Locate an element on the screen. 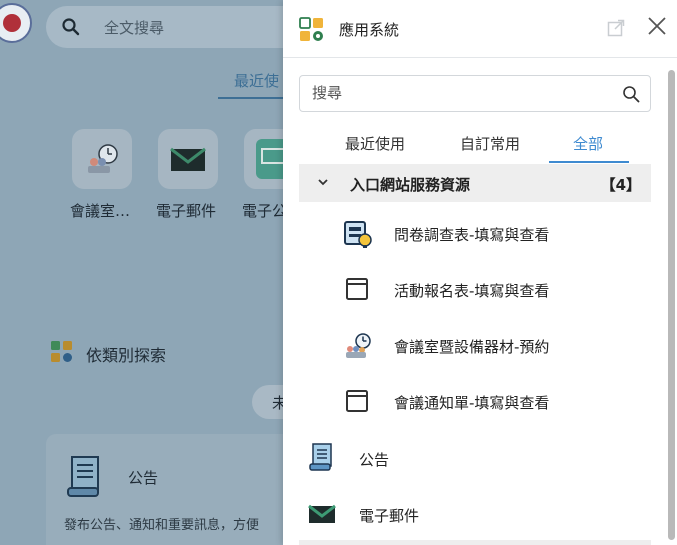  browse-by-category-title: 依類別探索 is located at coordinates (126, 355).